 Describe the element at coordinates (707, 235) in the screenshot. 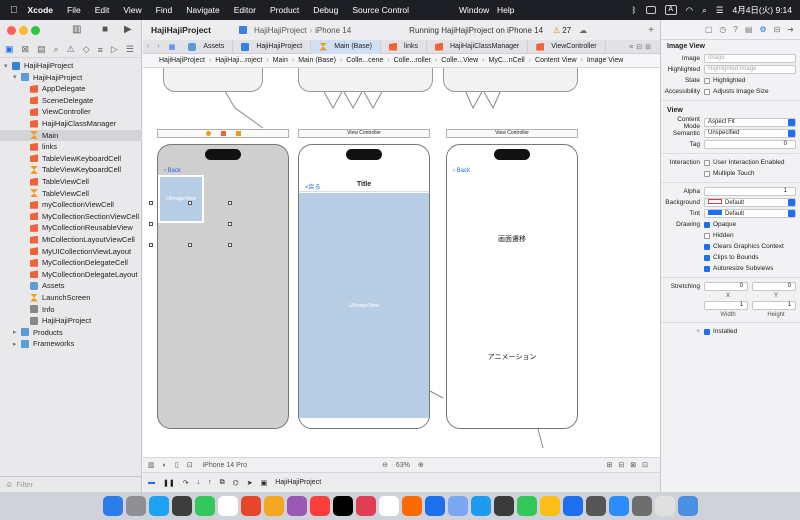

I see `hidden-checkbox` at that location.